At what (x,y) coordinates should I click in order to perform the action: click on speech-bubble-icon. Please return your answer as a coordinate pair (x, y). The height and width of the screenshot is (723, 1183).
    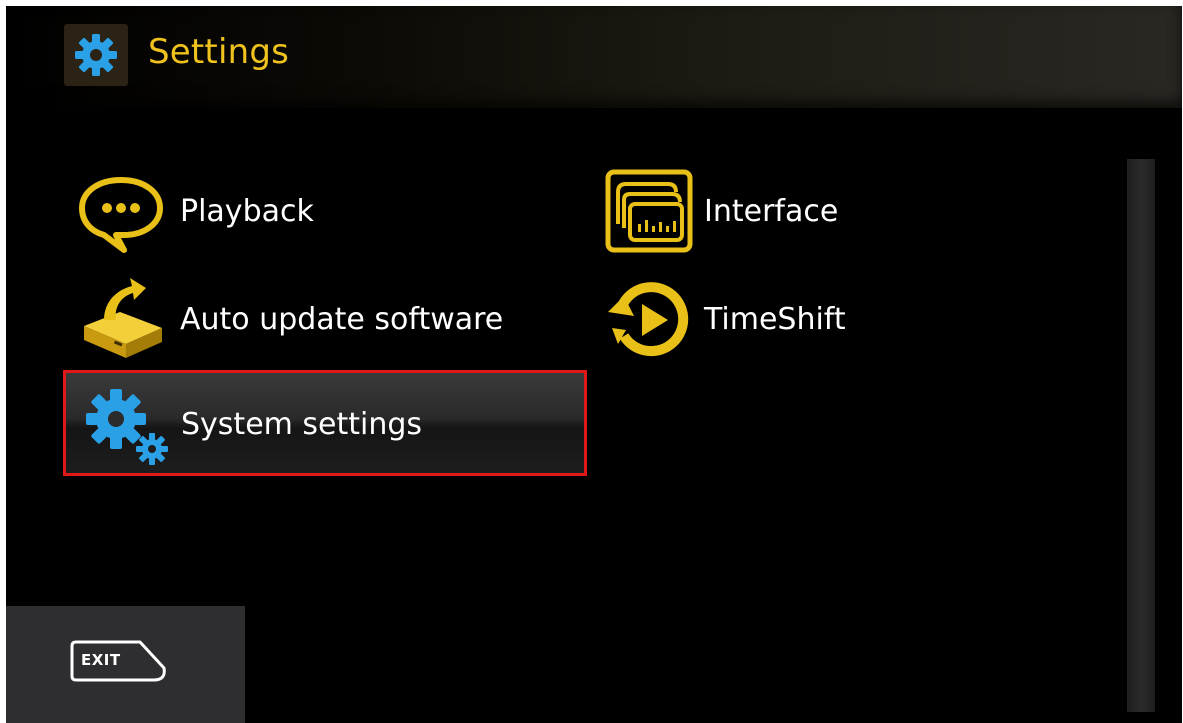
    Looking at the image, I should click on (121, 215).